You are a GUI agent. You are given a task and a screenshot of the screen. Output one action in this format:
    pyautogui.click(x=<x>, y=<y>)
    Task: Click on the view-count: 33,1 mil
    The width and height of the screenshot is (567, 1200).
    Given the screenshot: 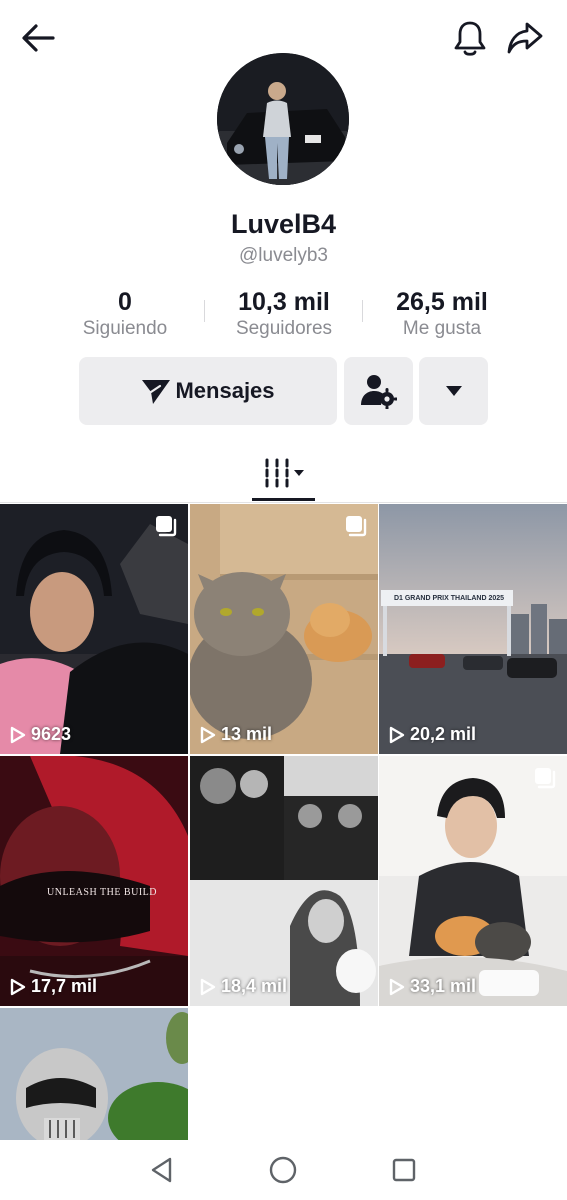 What is the action you would take?
    pyautogui.click(x=432, y=986)
    